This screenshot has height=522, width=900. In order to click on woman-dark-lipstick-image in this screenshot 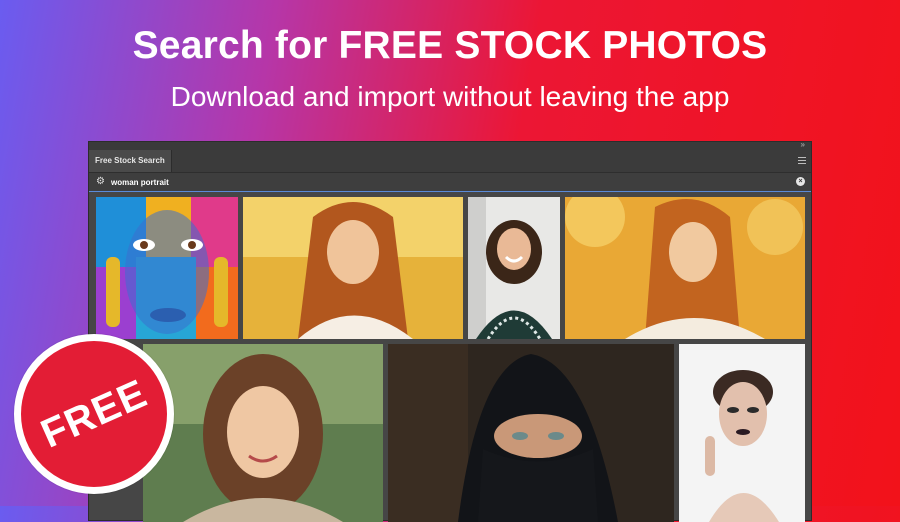, I will do `click(742, 433)`.